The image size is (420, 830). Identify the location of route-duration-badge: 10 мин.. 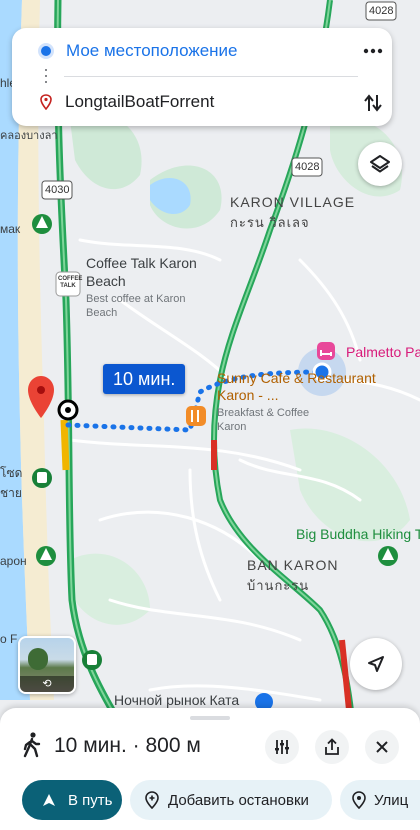
(144, 379).